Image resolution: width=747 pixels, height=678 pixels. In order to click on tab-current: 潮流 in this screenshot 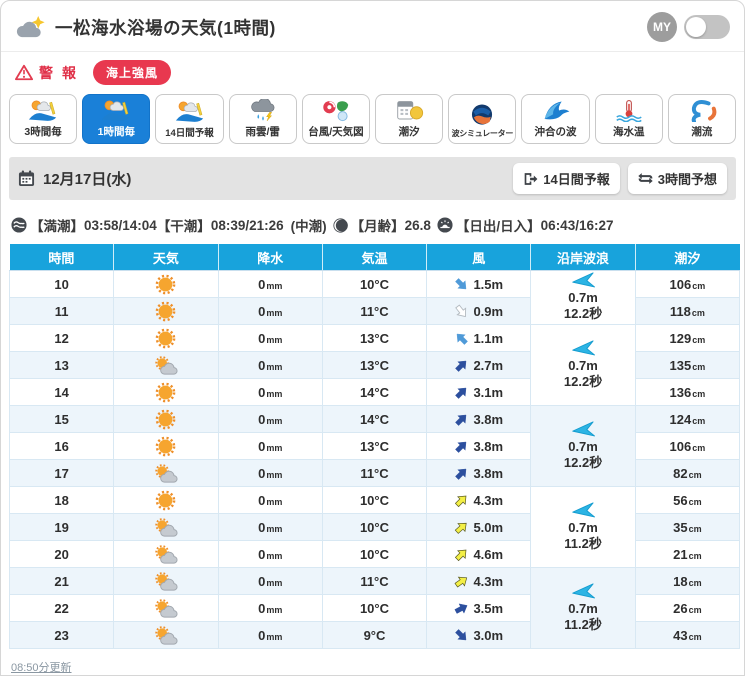, I will do `click(702, 119)`.